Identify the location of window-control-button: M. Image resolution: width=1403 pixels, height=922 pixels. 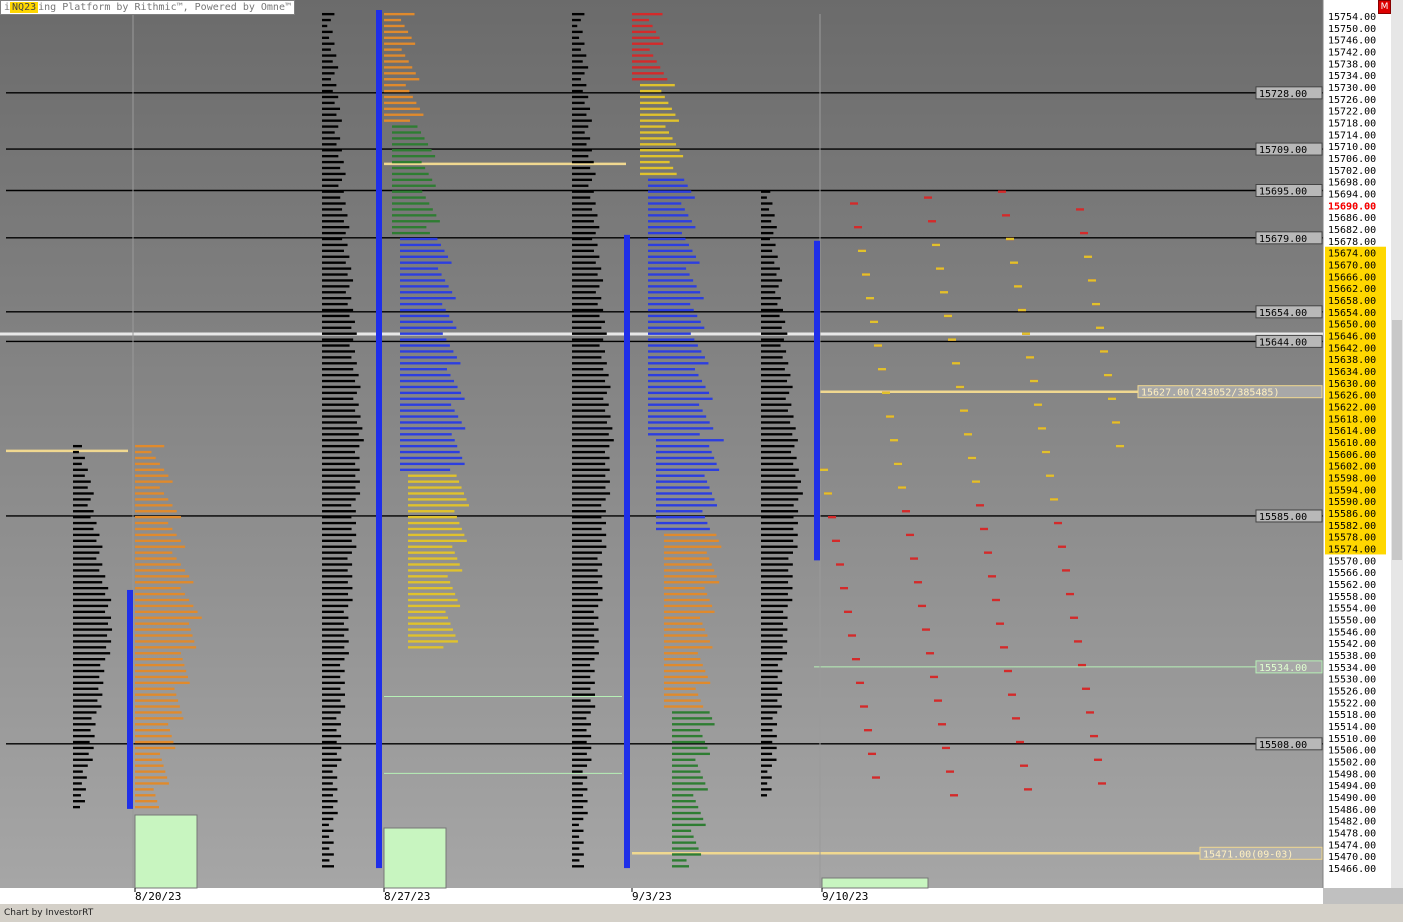
(1384, 7).